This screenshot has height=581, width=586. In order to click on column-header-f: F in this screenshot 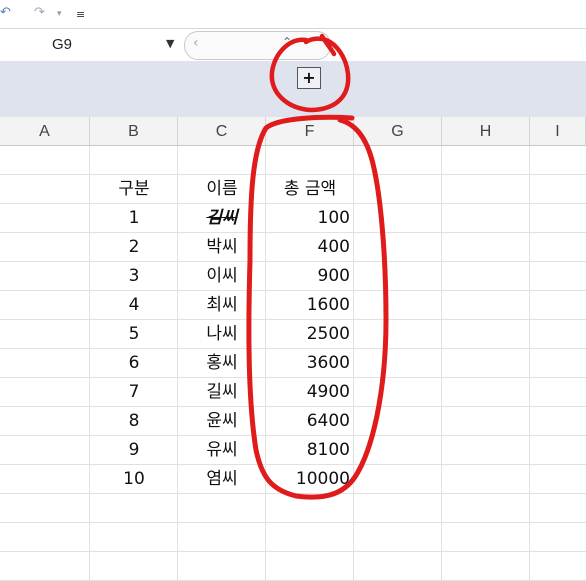, I will do `click(310, 131)`.